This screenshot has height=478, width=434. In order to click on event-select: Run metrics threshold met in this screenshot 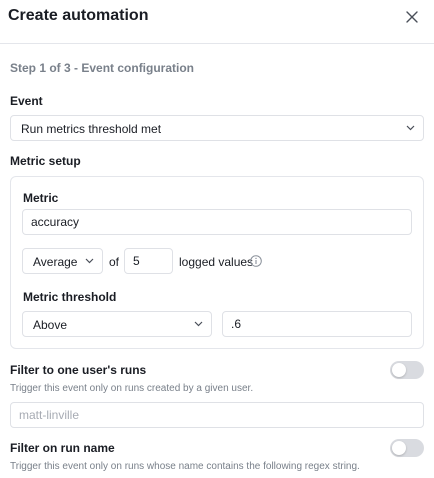, I will do `click(217, 128)`.